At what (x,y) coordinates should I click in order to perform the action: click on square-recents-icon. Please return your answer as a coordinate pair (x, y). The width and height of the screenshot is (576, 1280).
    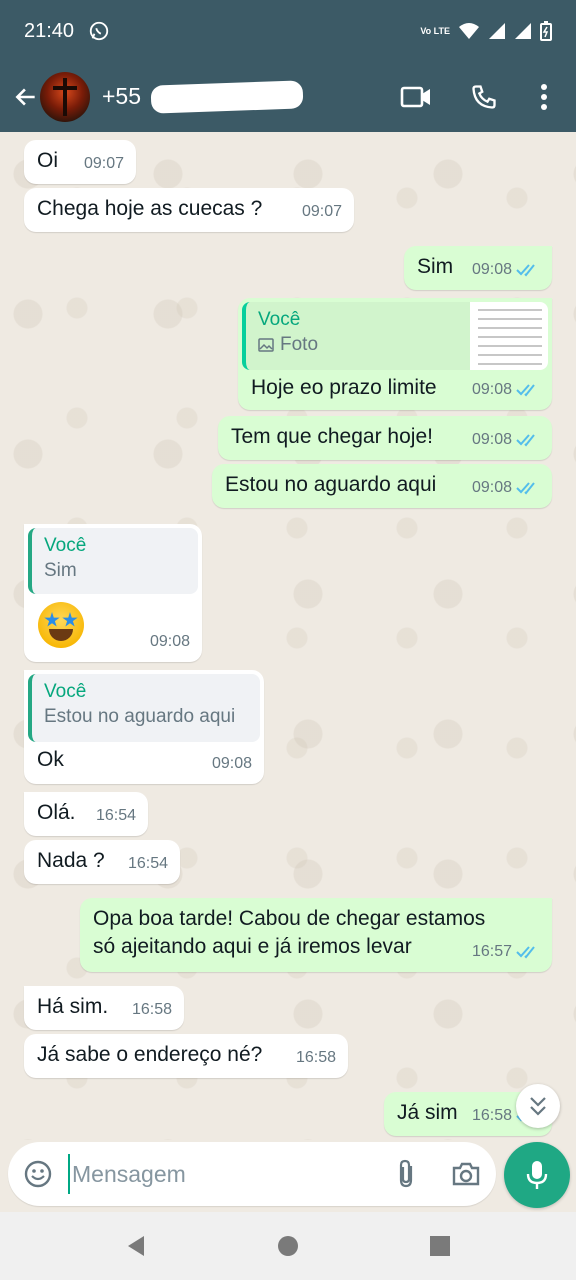
    Looking at the image, I should click on (440, 1246).